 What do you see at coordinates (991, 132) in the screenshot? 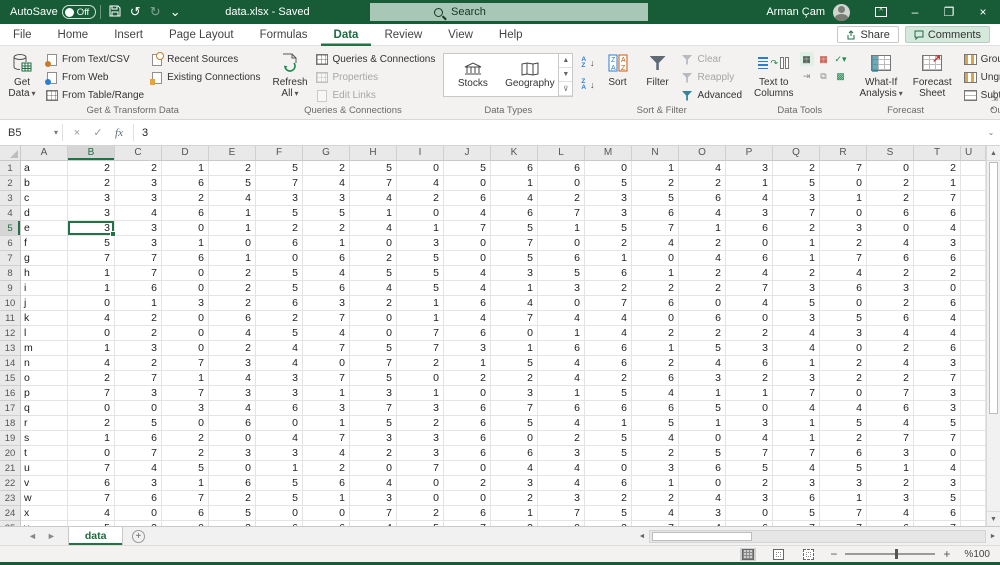
I see `expand-formula-bar-icon: ⌄` at bounding box center [991, 132].